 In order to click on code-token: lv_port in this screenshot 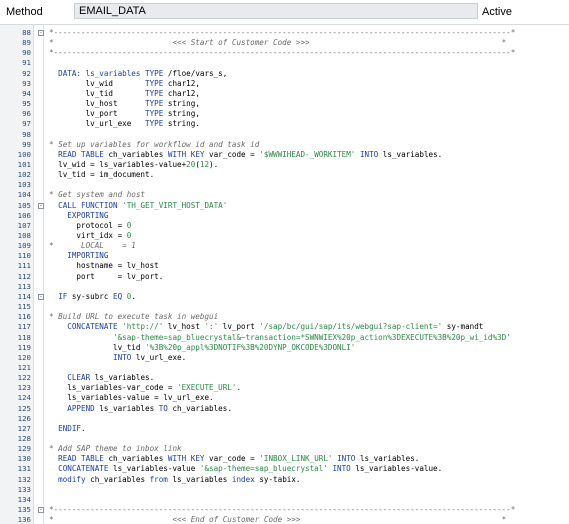, I will do `click(97, 114)`.